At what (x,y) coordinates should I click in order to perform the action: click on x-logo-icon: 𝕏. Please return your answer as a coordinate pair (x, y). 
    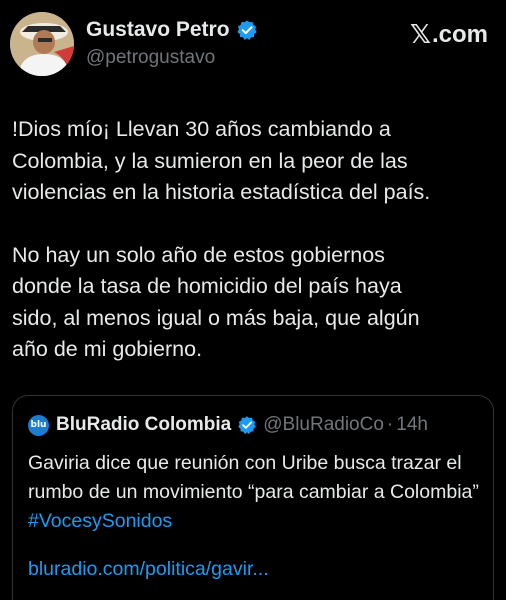
    Looking at the image, I should click on (420, 35).